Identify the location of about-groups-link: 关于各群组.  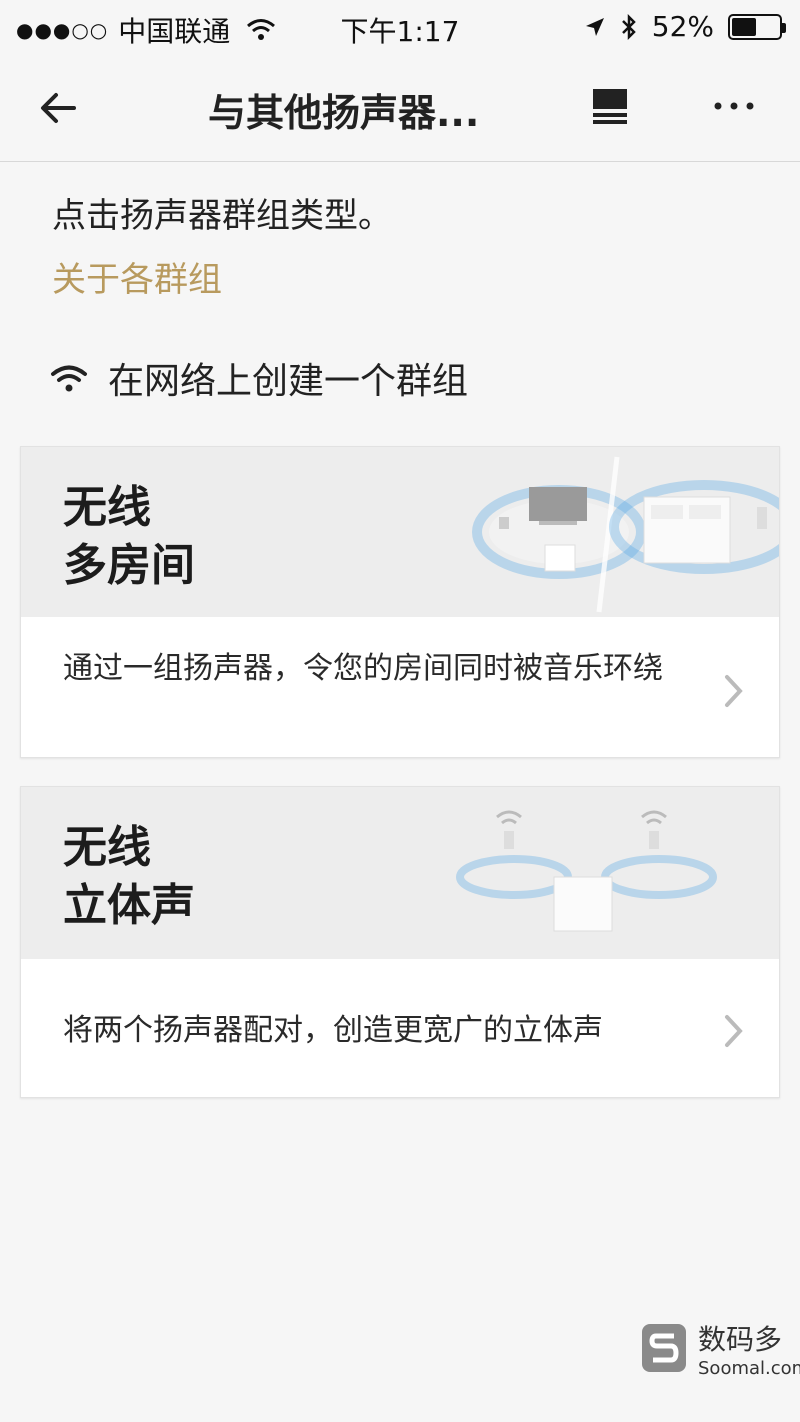
(137, 276).